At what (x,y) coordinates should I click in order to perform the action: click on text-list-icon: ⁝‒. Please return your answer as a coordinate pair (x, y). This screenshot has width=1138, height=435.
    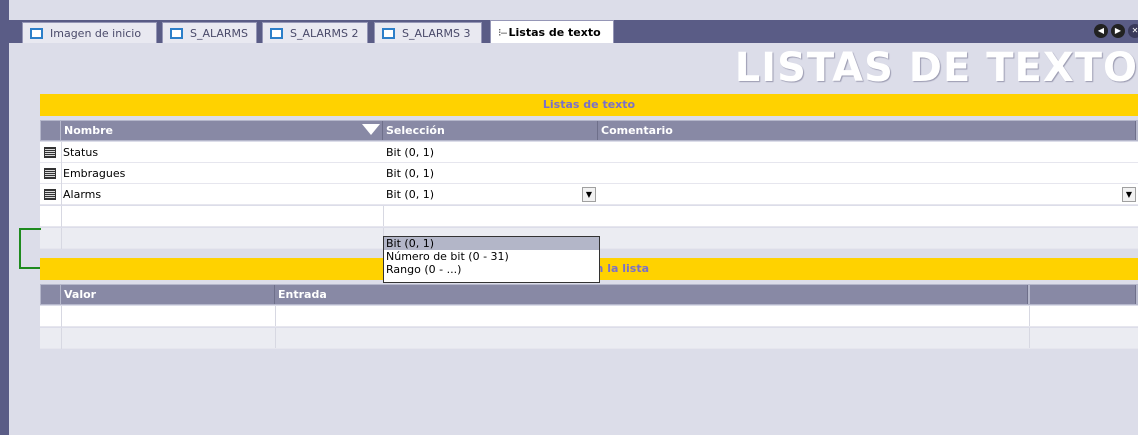
    Looking at the image, I should click on (502, 32).